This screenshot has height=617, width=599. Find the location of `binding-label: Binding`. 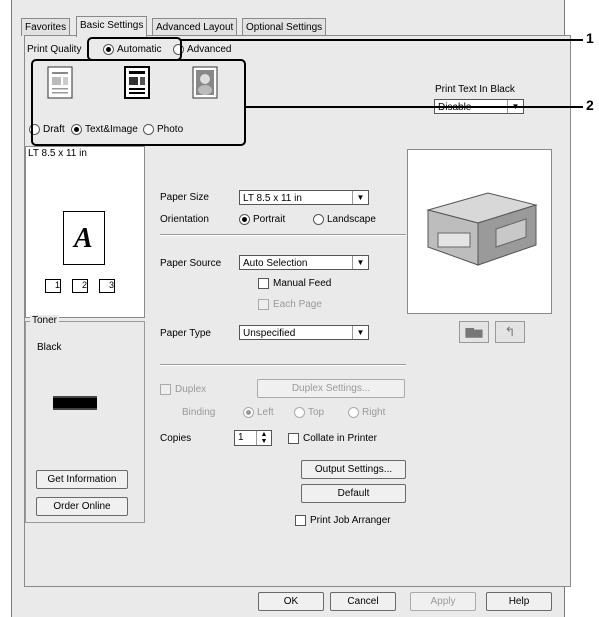

binding-label: Binding is located at coordinates (199, 412).